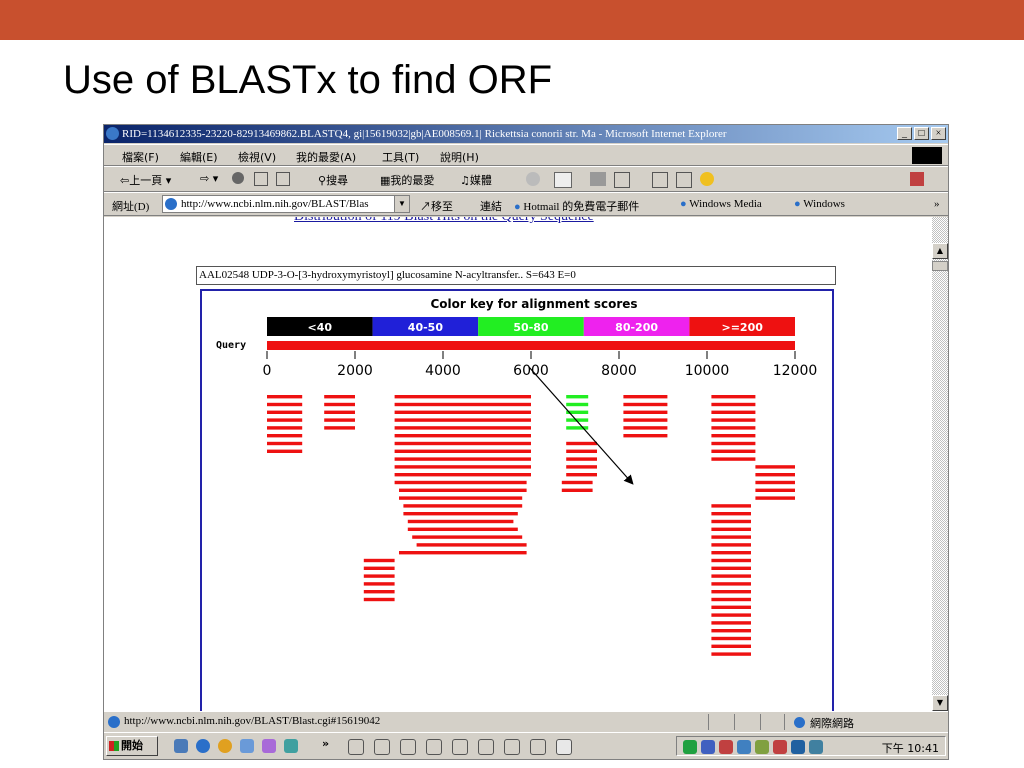 The image size is (1024, 768). What do you see at coordinates (199, 157) in the screenshot?
I see `menu-edit: 編輯(E)` at bounding box center [199, 157].